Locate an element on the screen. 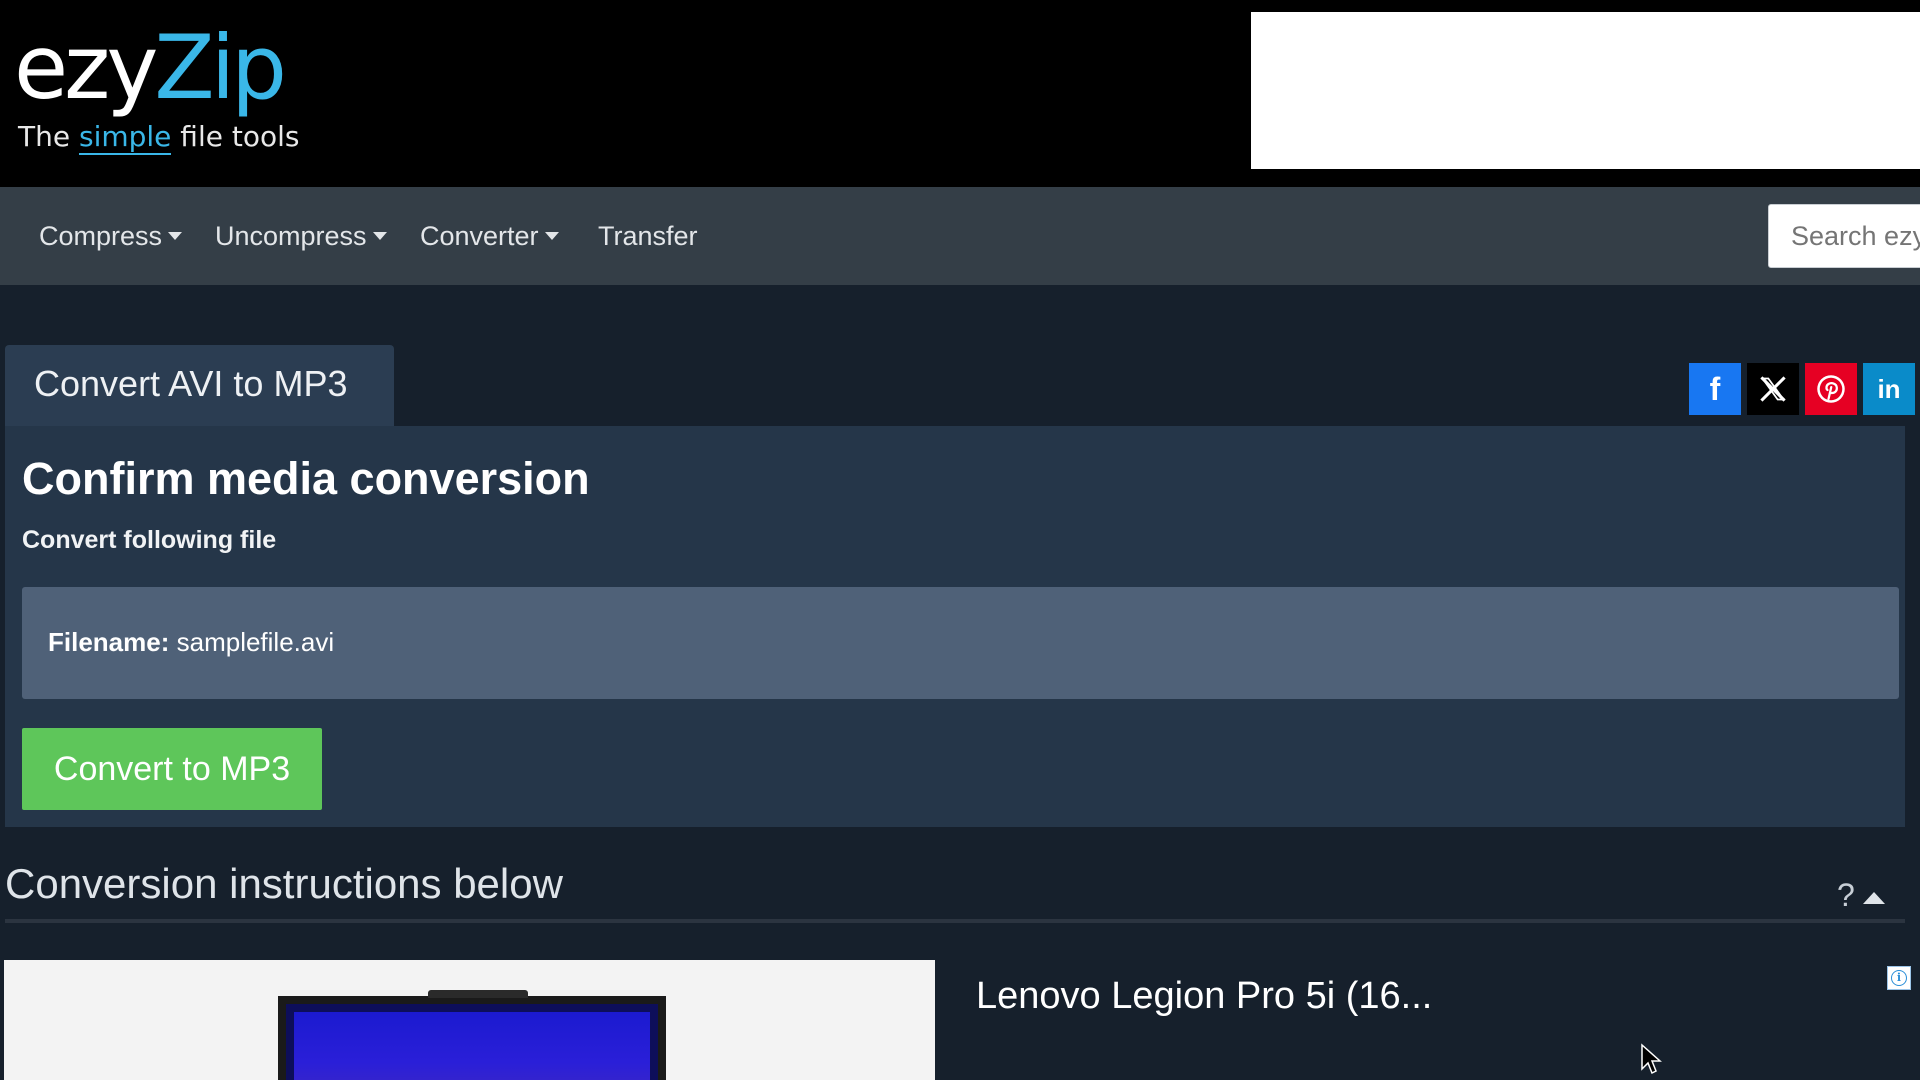 The width and height of the screenshot is (1920, 1080). share-linkedin-button: in is located at coordinates (1889, 389).